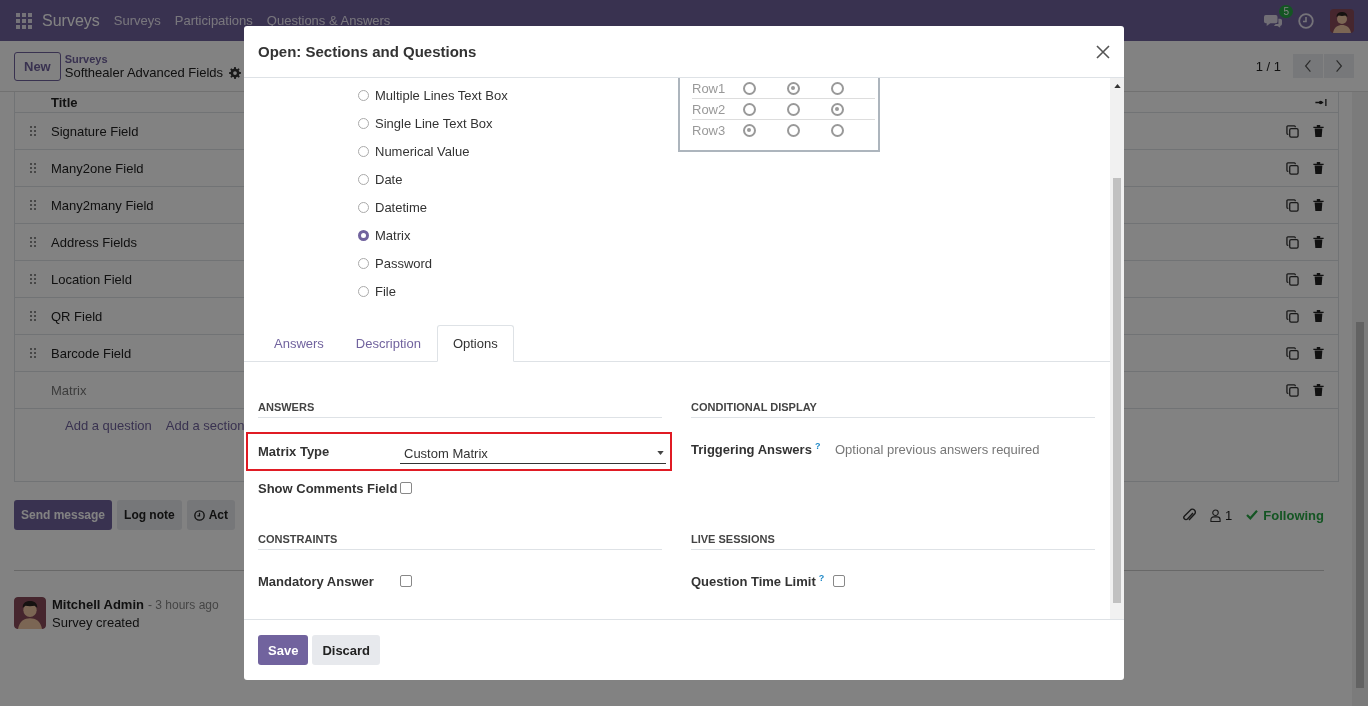 The height and width of the screenshot is (706, 1368). Describe the element at coordinates (71, 20) in the screenshot. I see `app-name: Surveys` at that location.